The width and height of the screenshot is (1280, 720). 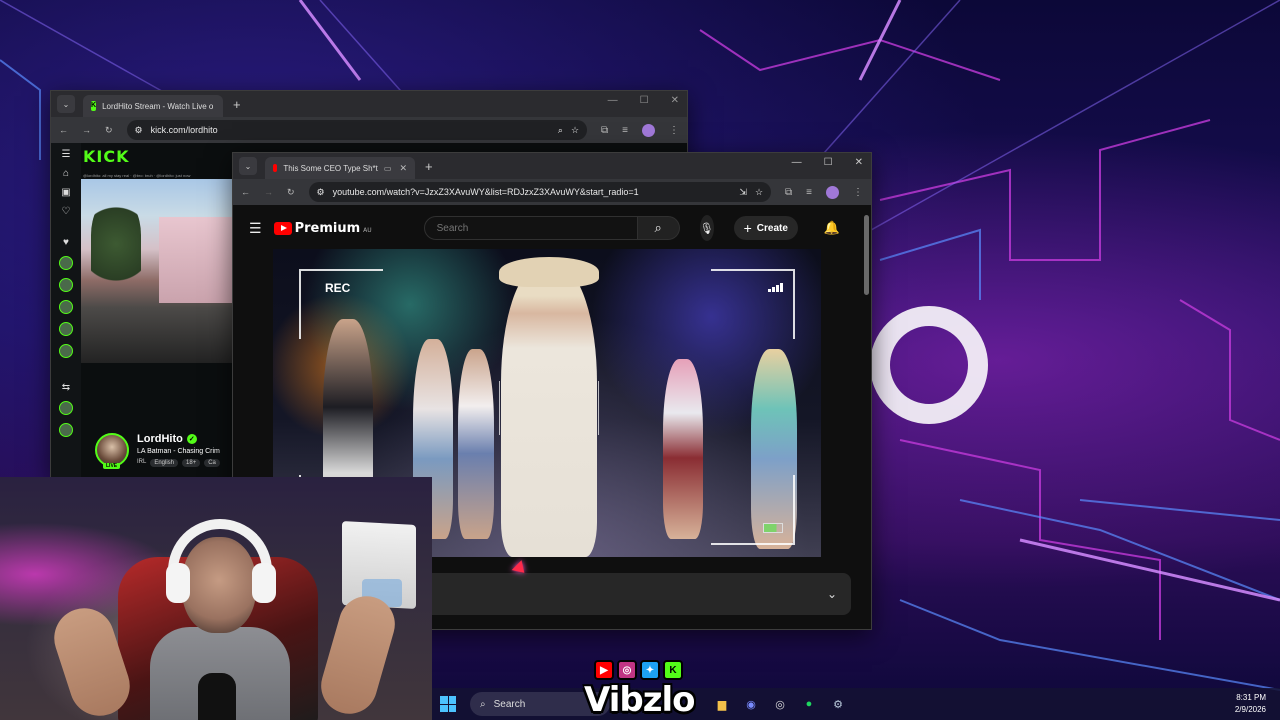 I want to click on recommended-icon: ⇆, so click(x=66, y=387).